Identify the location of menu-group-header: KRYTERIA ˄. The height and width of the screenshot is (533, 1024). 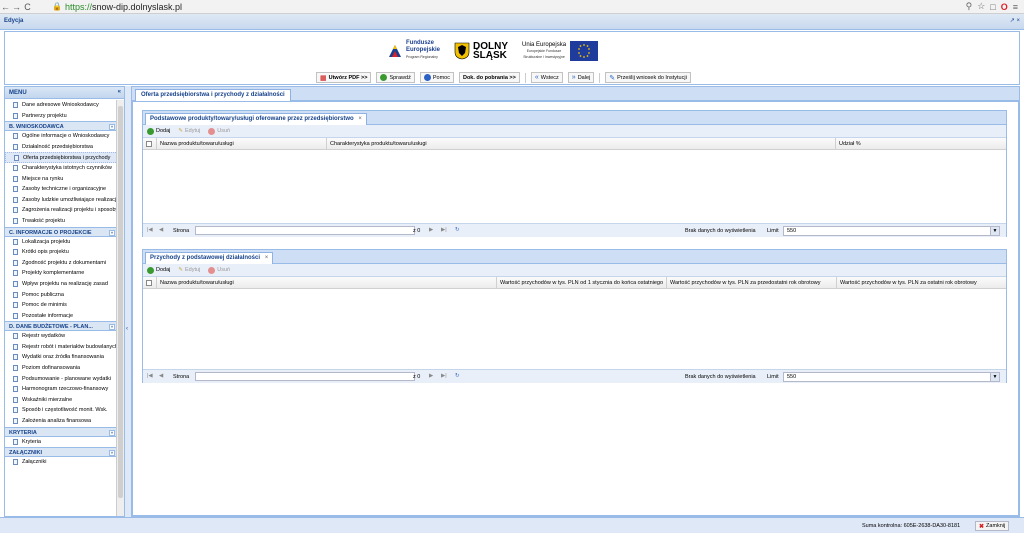
(61, 431).